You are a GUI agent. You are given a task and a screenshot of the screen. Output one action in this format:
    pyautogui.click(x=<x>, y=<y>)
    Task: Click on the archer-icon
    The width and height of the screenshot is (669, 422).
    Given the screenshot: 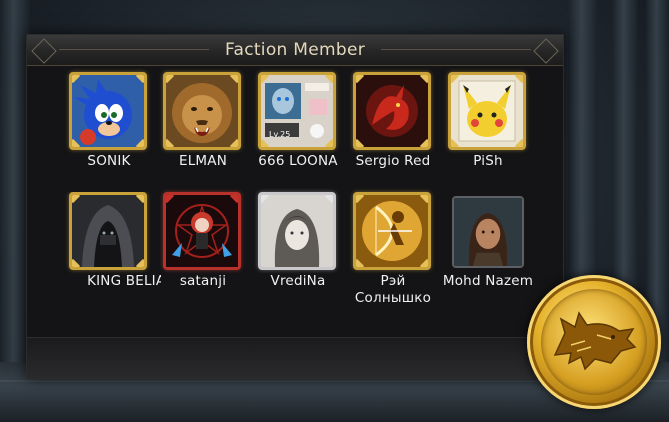 What is the action you would take?
    pyautogui.click(x=392, y=231)
    